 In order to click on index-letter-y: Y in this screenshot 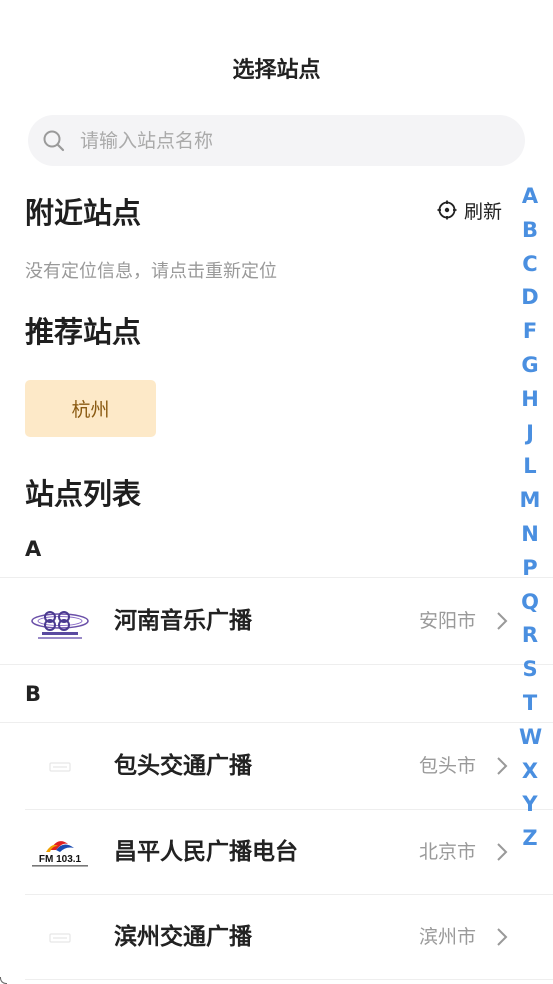, I will do `click(530, 805)`.